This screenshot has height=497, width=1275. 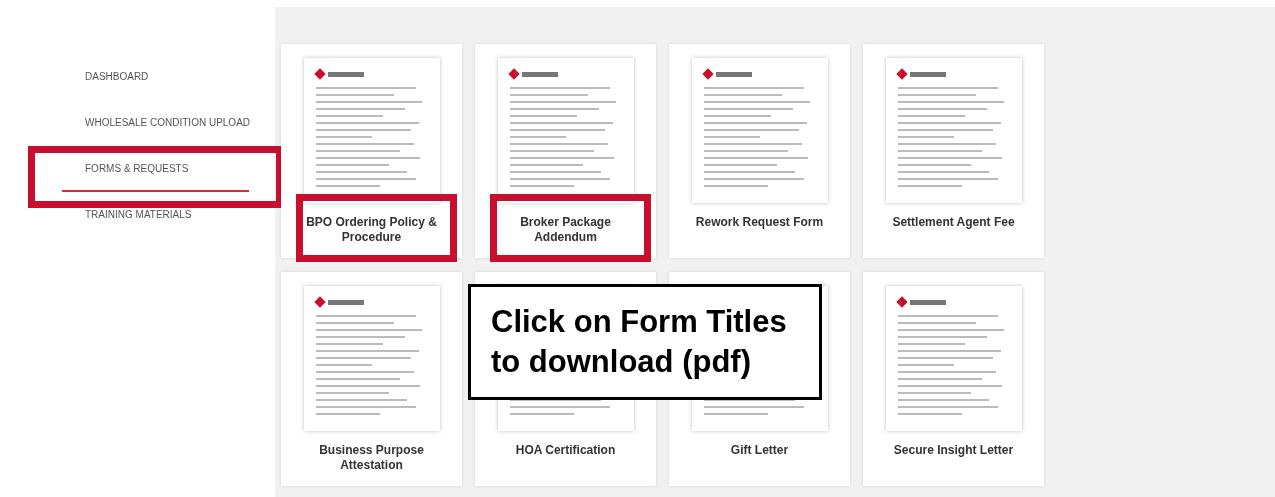 I want to click on nav-link: FORMS & REQUESTS, so click(x=155, y=173).